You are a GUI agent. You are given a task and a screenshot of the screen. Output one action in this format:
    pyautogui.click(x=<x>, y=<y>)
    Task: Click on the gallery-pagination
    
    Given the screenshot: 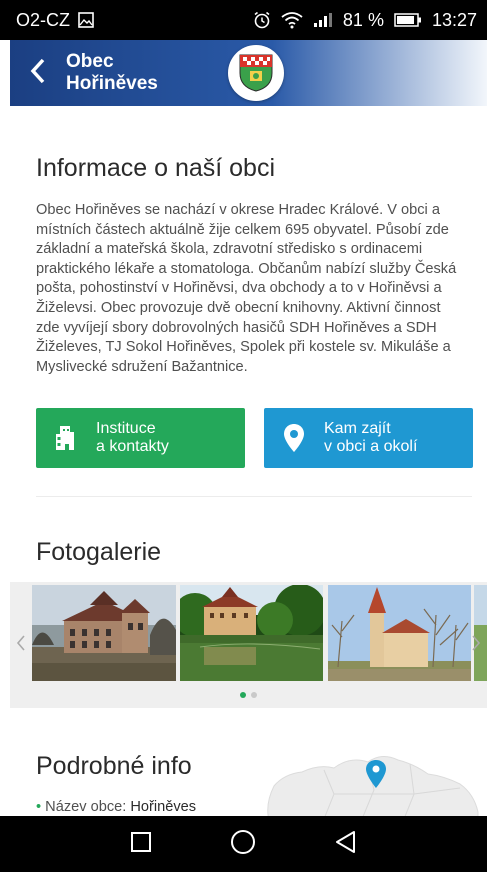 What is the action you would take?
    pyautogui.click(x=248, y=695)
    